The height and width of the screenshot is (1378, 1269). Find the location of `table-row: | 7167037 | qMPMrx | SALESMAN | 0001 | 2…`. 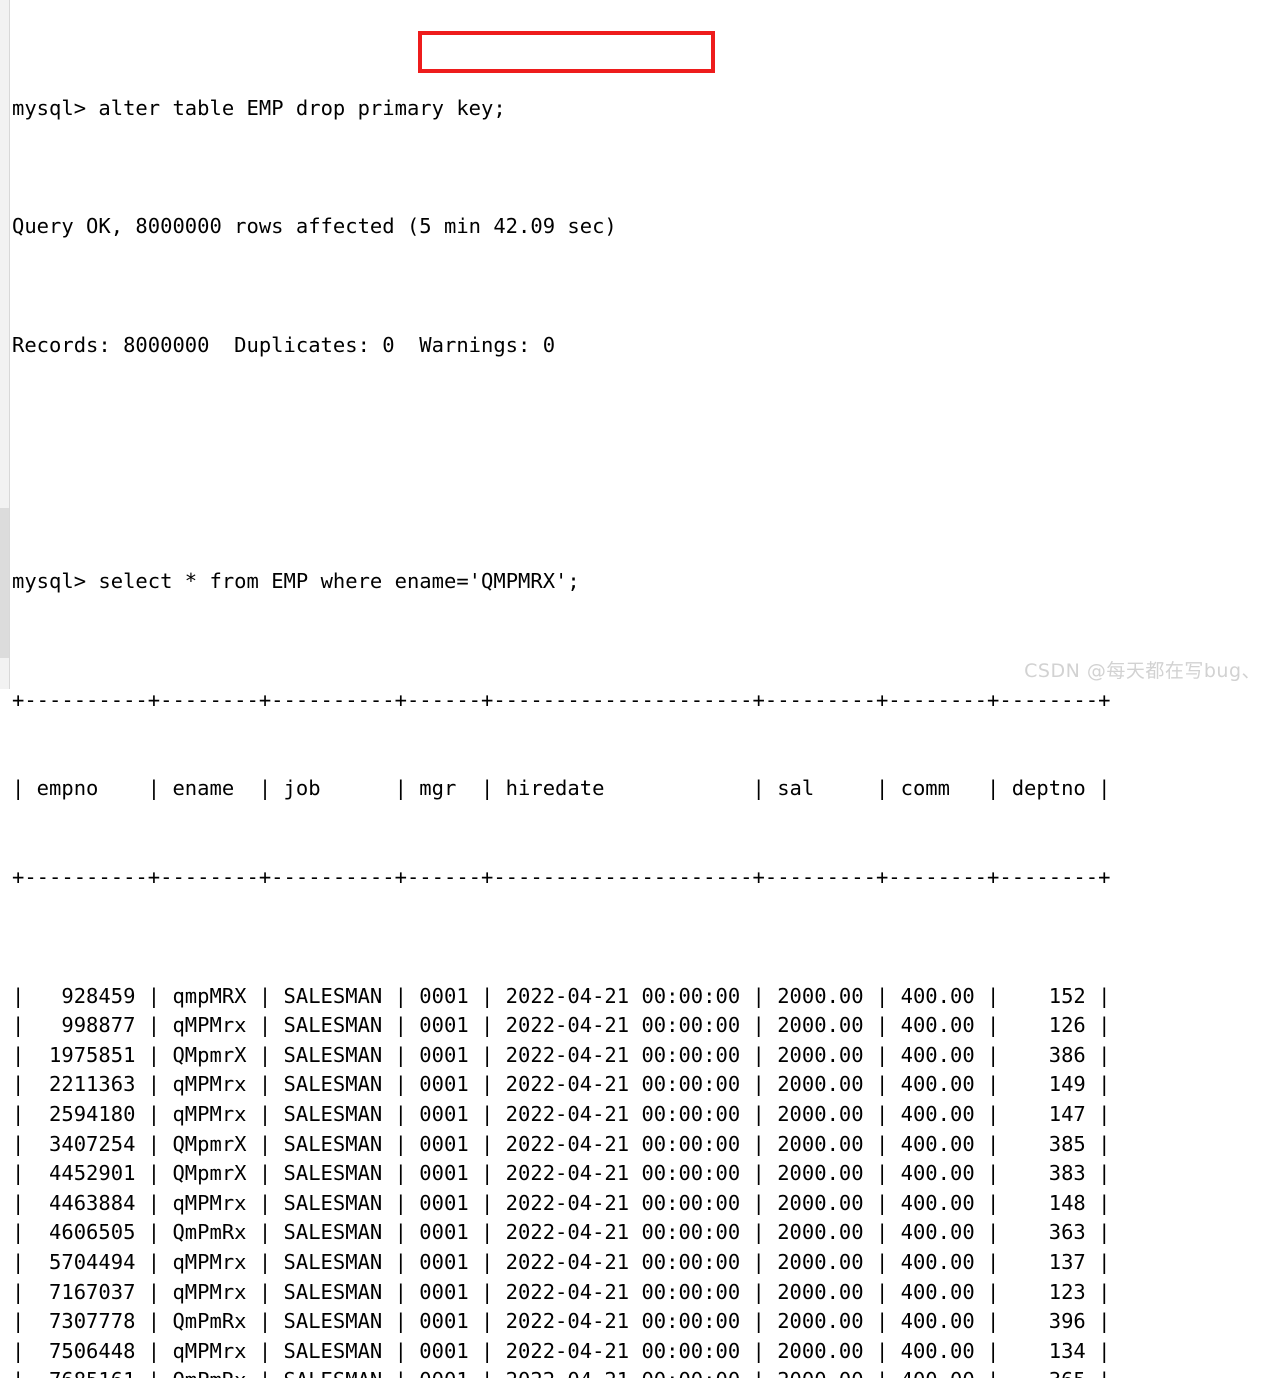

table-row: | 7167037 | qMPMrx | SALESMAN | 0001 | 2… is located at coordinates (640, 1293).